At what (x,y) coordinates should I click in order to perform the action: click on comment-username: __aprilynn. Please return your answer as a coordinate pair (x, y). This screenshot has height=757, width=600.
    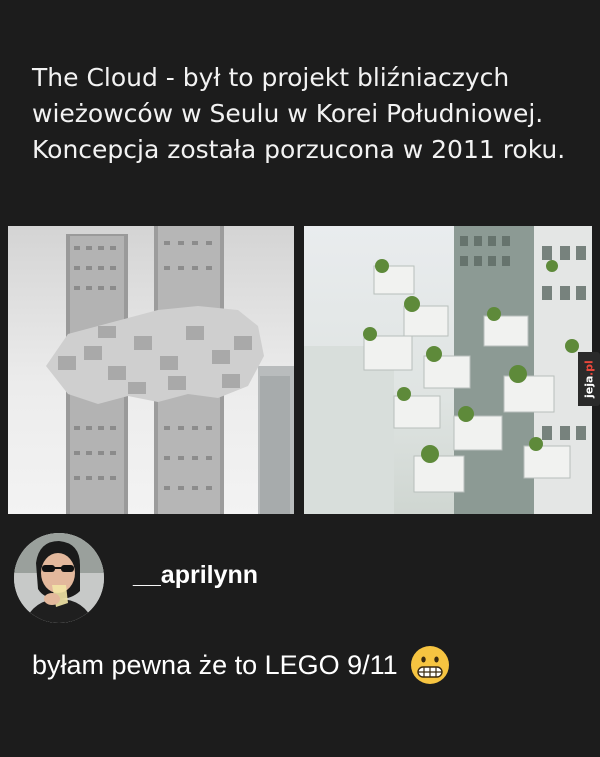
    Looking at the image, I should click on (195, 575).